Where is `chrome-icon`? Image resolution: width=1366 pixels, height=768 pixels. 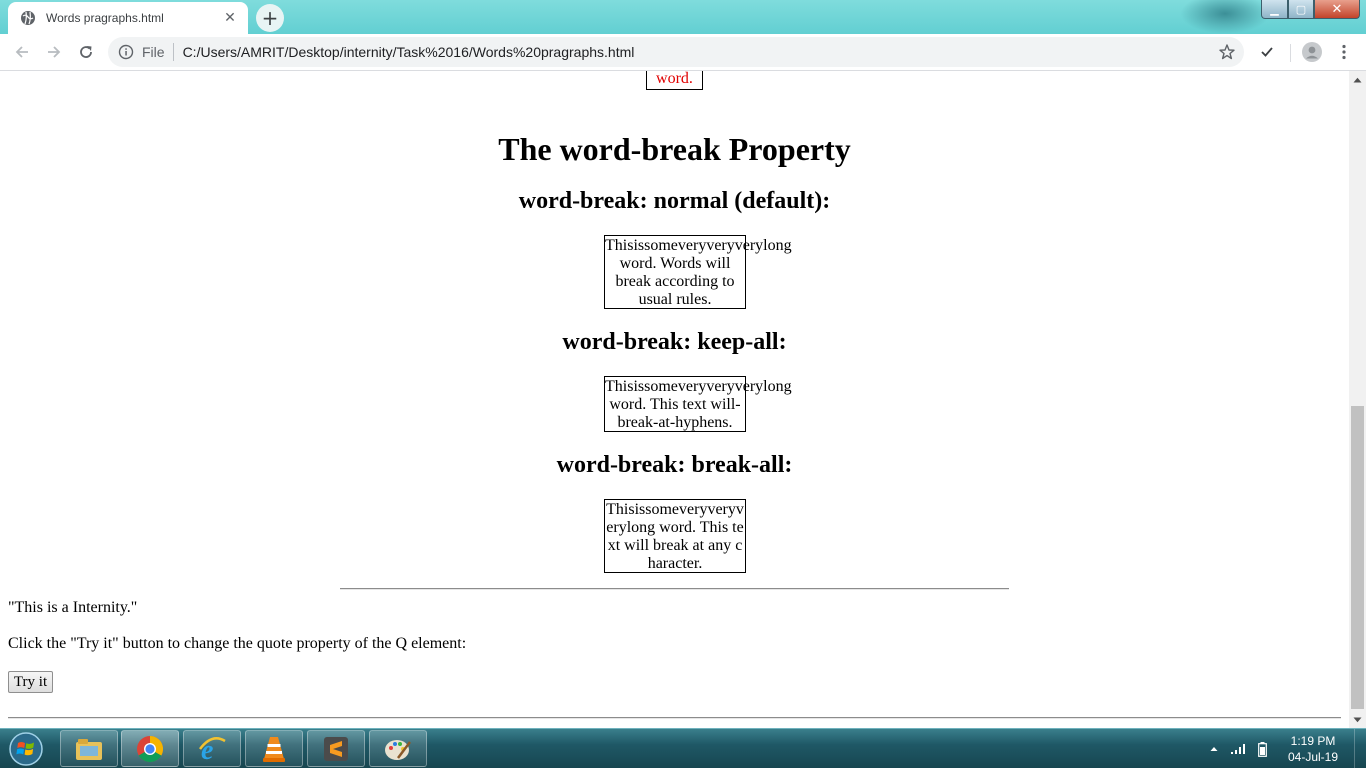
chrome-icon is located at coordinates (150, 748).